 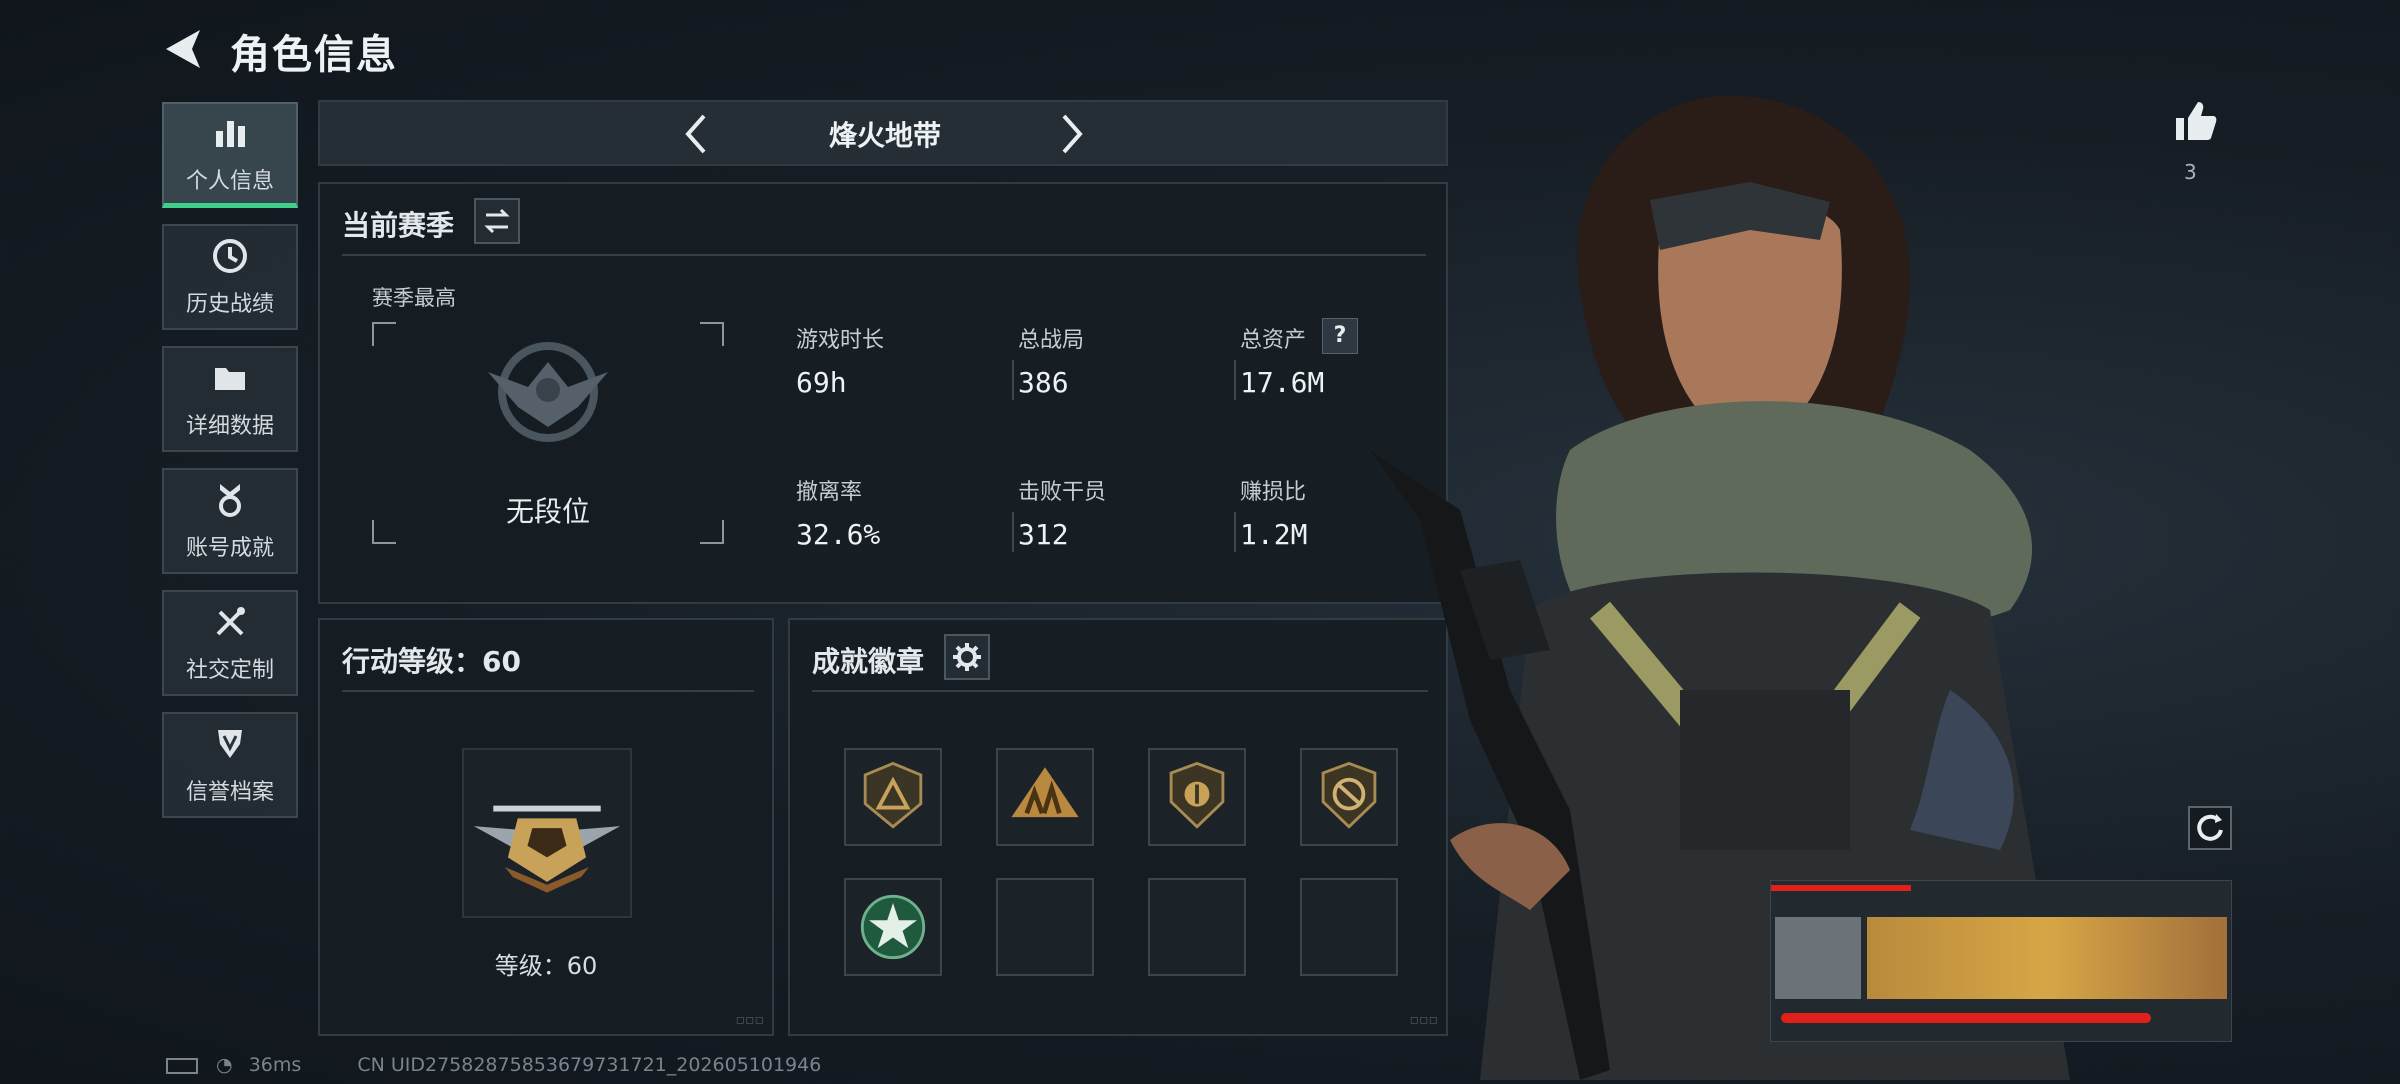 I want to click on like-count: 3, so click(x=2190, y=172).